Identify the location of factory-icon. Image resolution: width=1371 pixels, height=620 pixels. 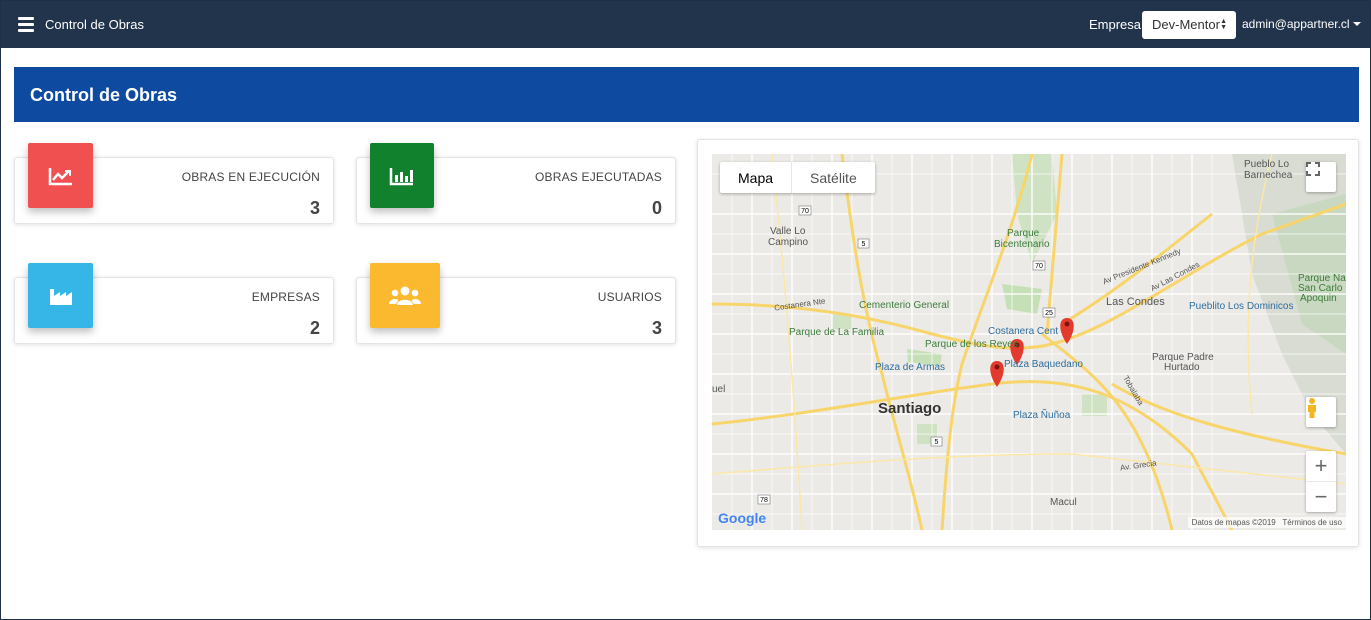
(60, 295).